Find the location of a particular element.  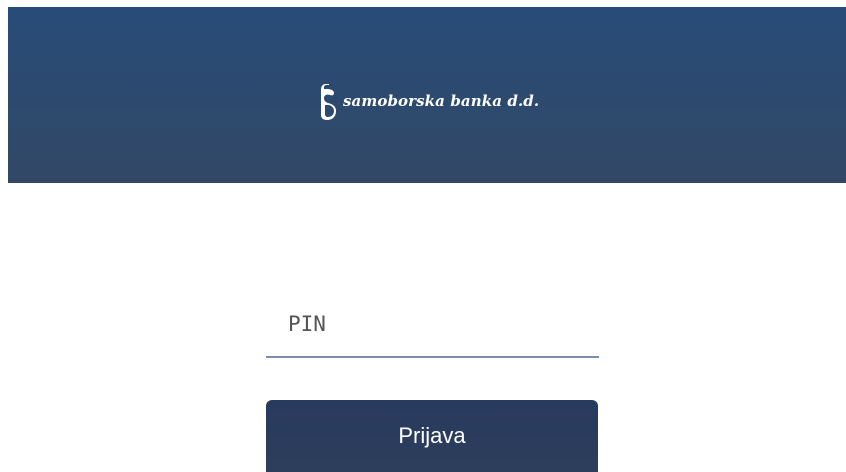

pin-field is located at coordinates (432, 325).